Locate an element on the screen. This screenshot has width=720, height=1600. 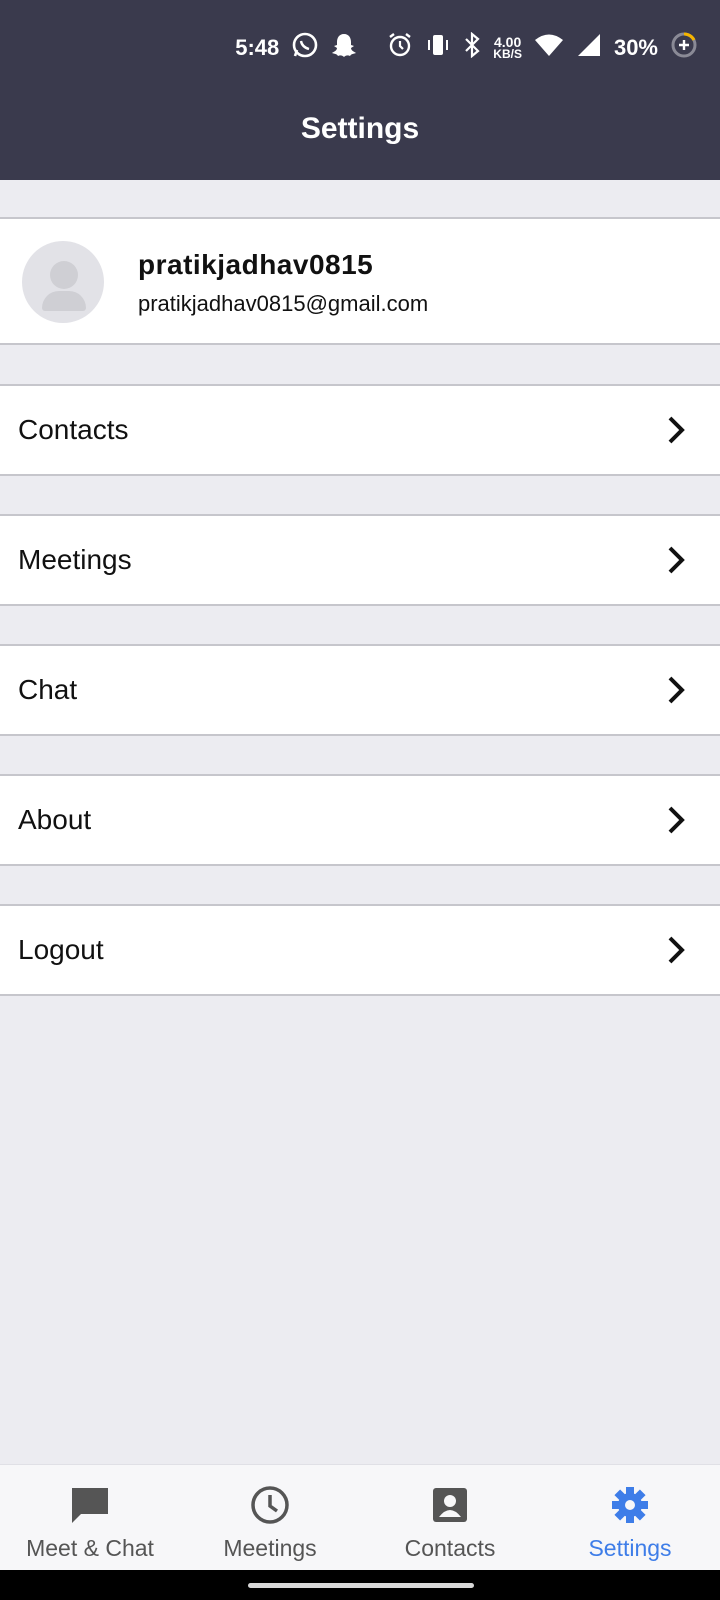
settings-item-about: About is located at coordinates (360, 820).